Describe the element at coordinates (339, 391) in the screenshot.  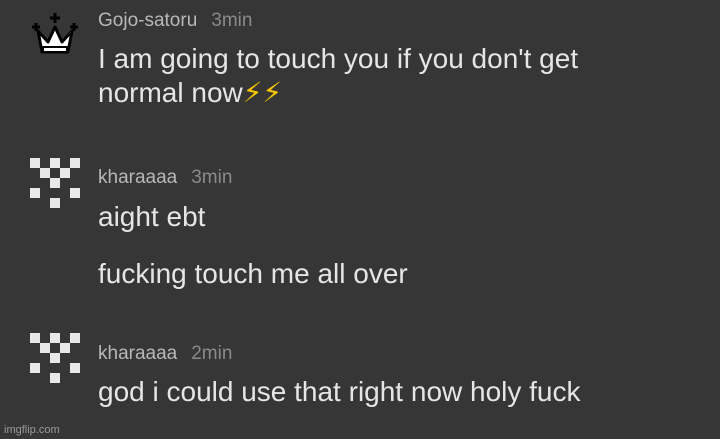
I see `message-text: god i could use that right now holy fuck` at that location.